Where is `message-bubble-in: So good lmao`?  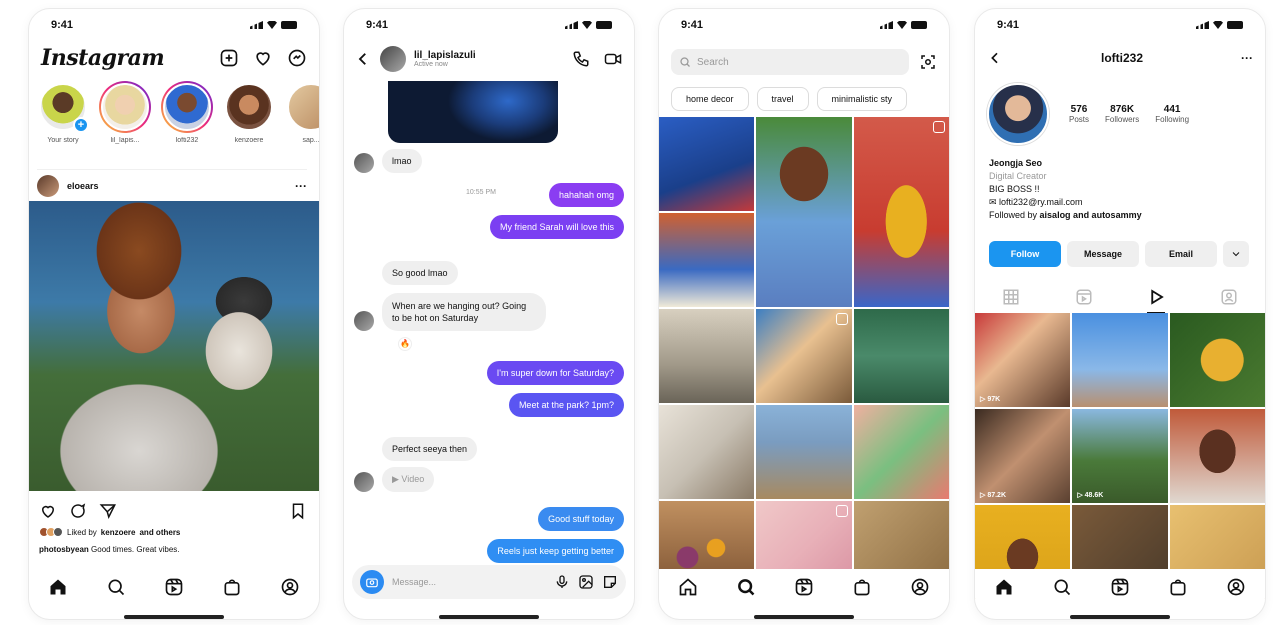
message-bubble-in: So good lmao is located at coordinates (420, 273).